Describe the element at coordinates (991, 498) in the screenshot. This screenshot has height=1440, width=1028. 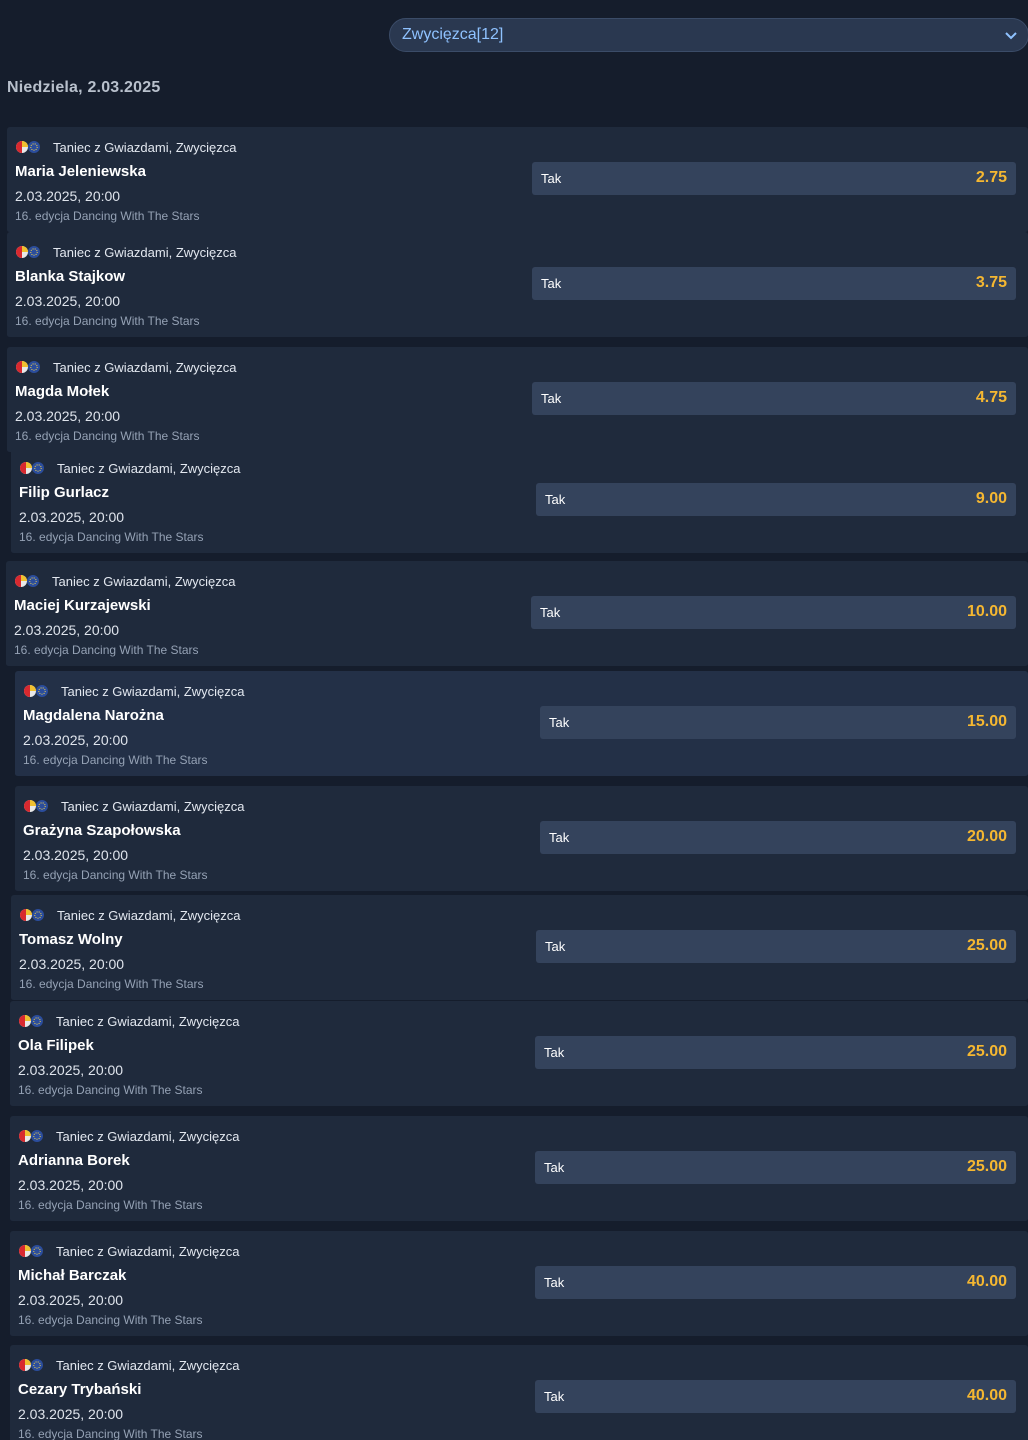
I see `odds-value: 9.00` at that location.